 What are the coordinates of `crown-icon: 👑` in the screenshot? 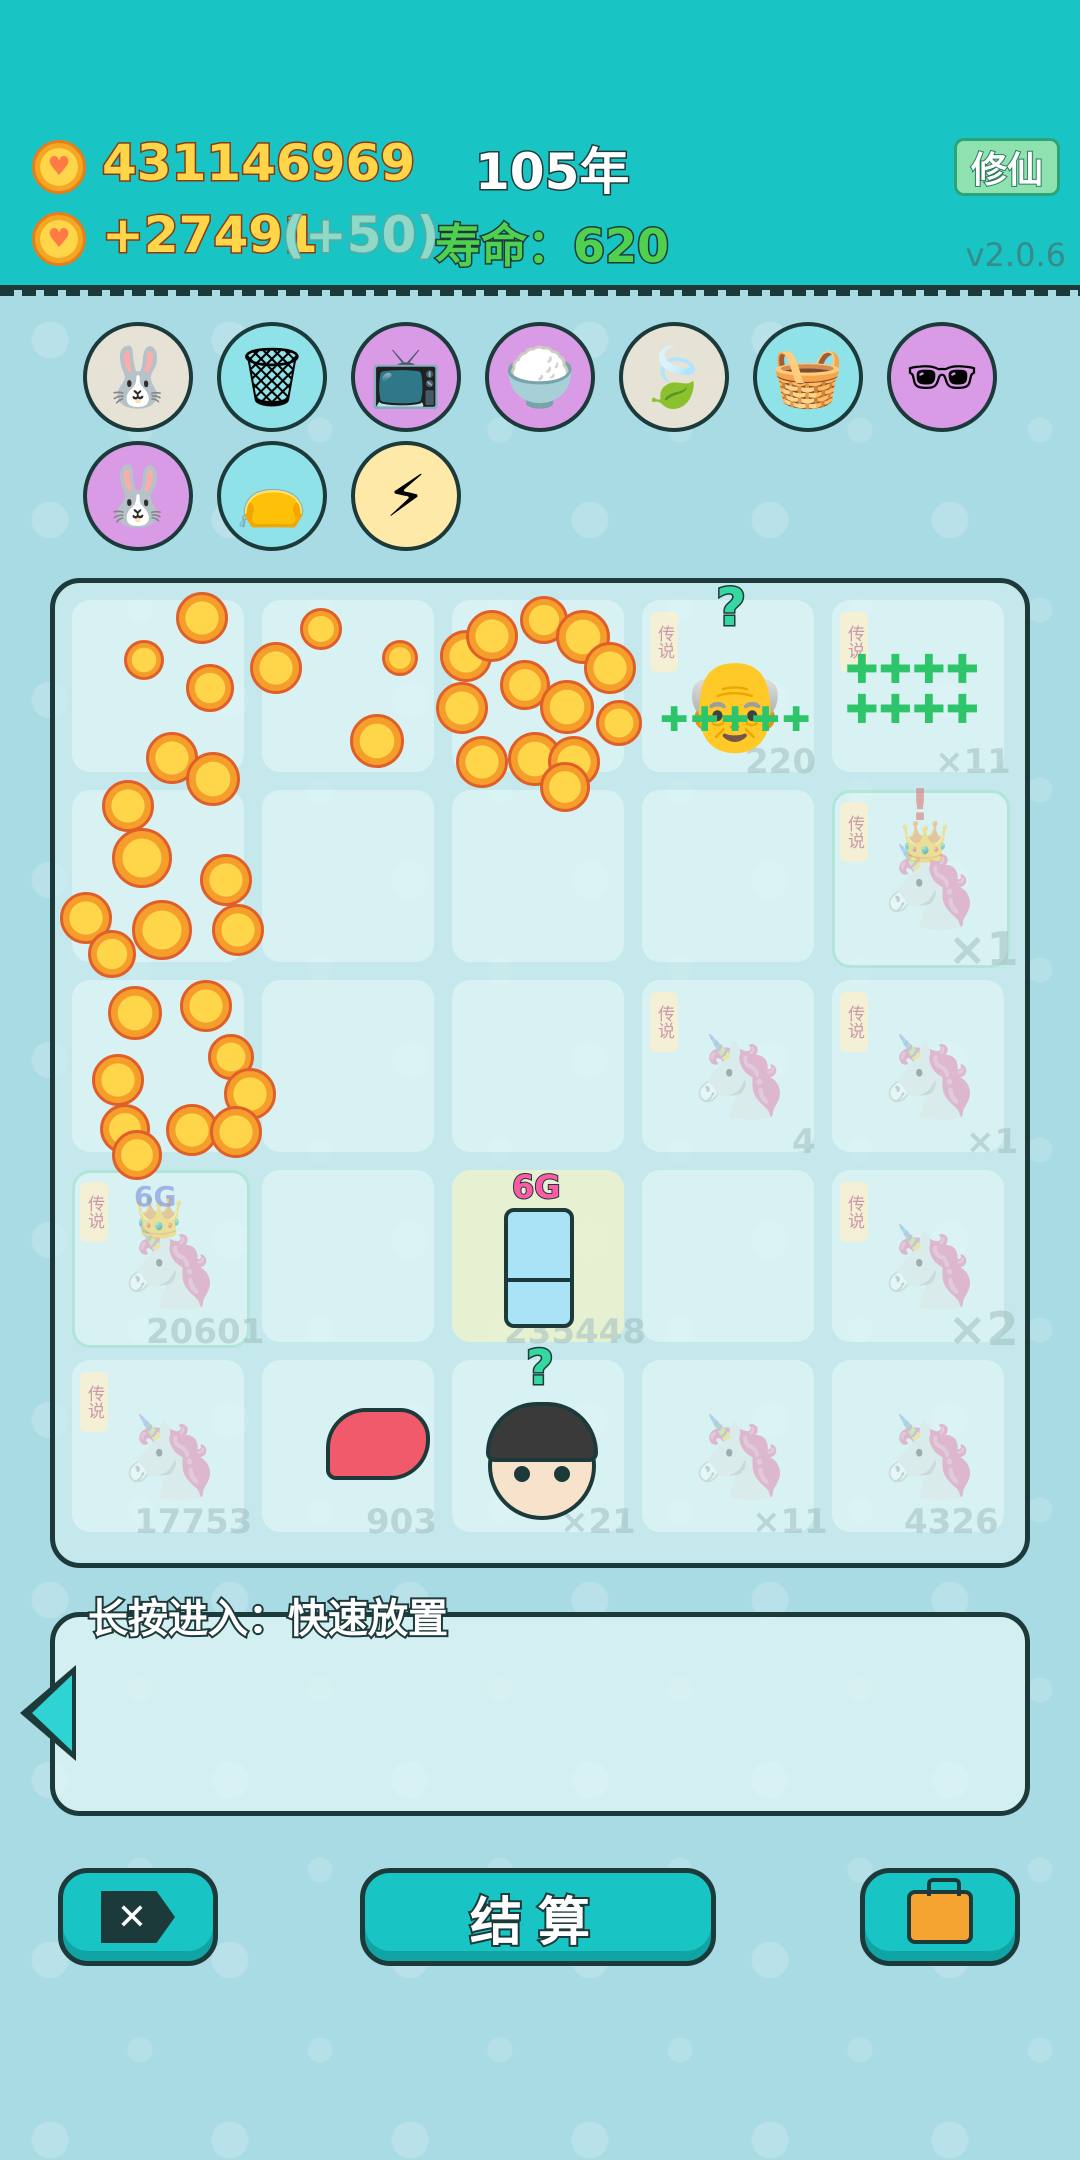 It's located at (925, 842).